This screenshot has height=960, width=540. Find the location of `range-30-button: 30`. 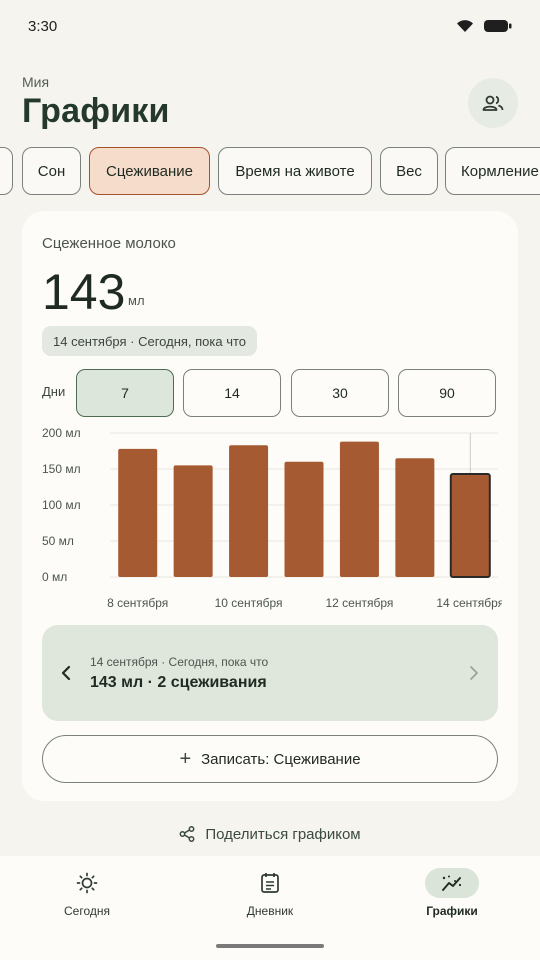

range-30-button: 30 is located at coordinates (340, 393).